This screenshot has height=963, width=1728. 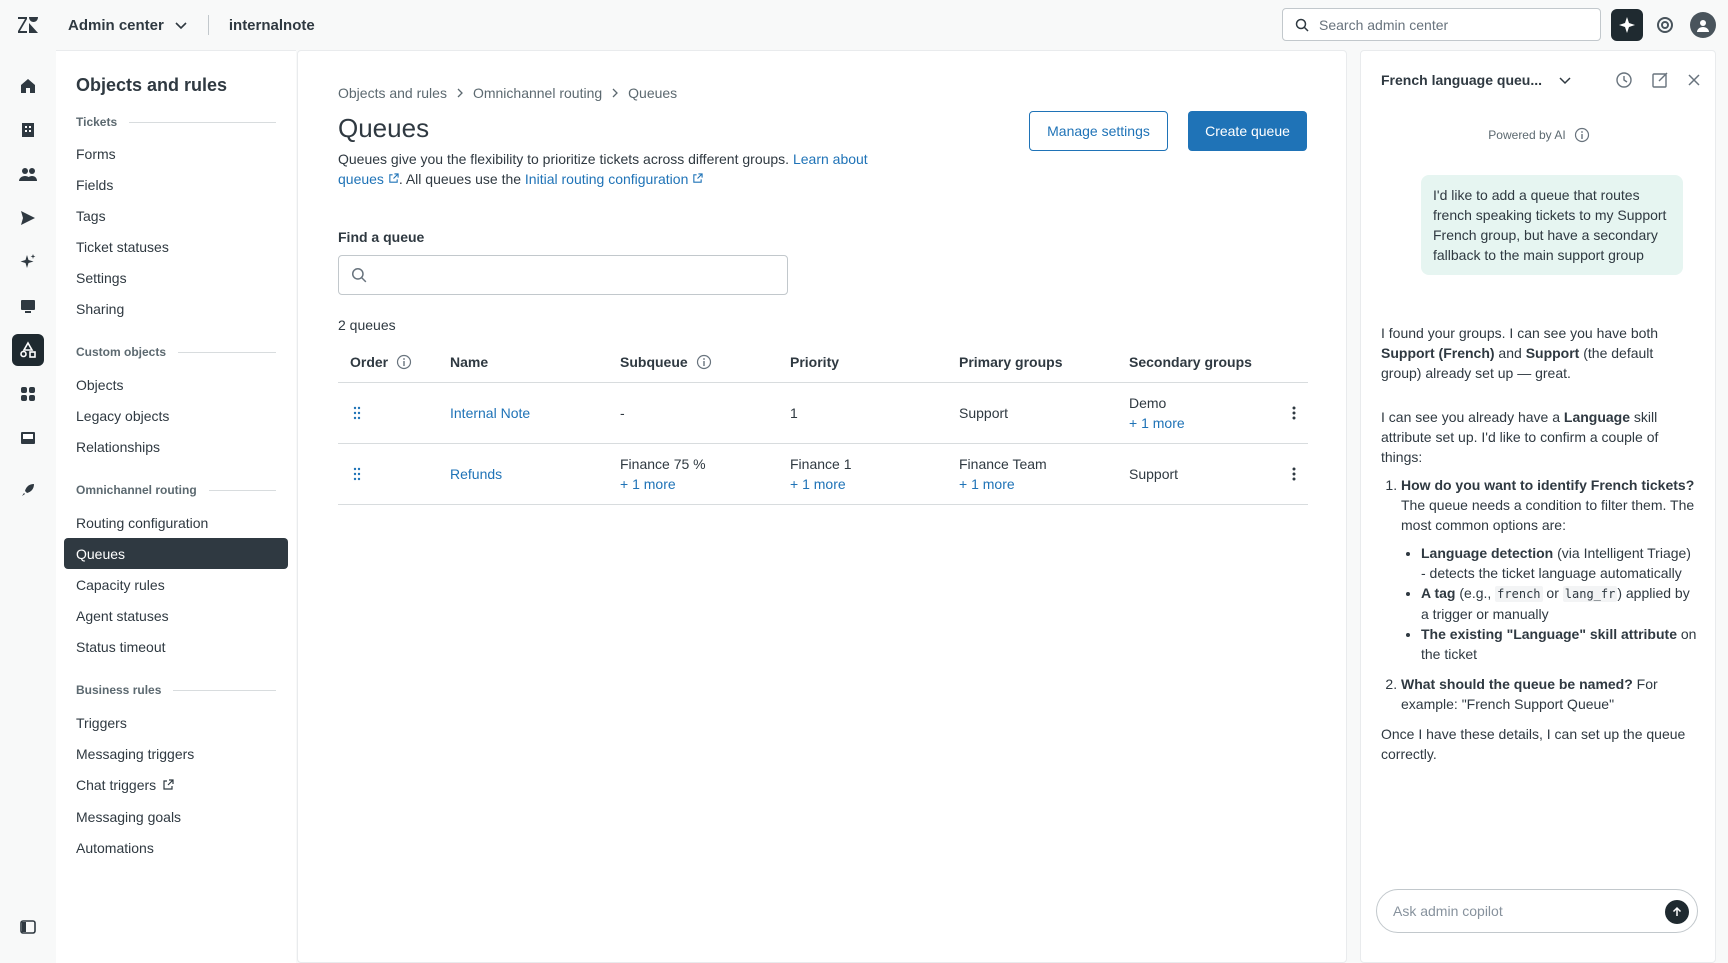 I want to click on nav-item-messaging-goals: Messaging goals, so click(x=176, y=816).